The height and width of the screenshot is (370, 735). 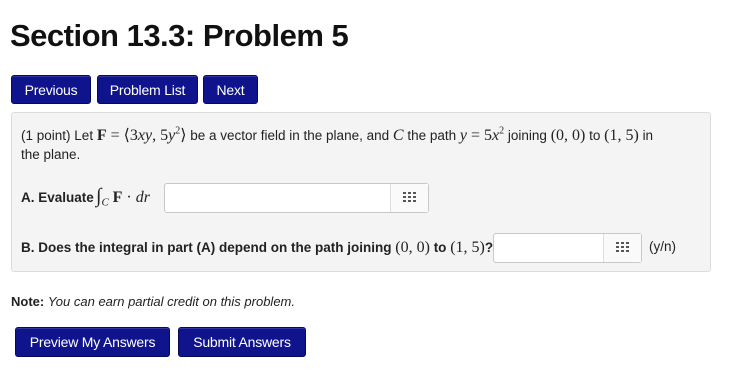 I want to click on note-label: Note:, so click(x=28, y=301).